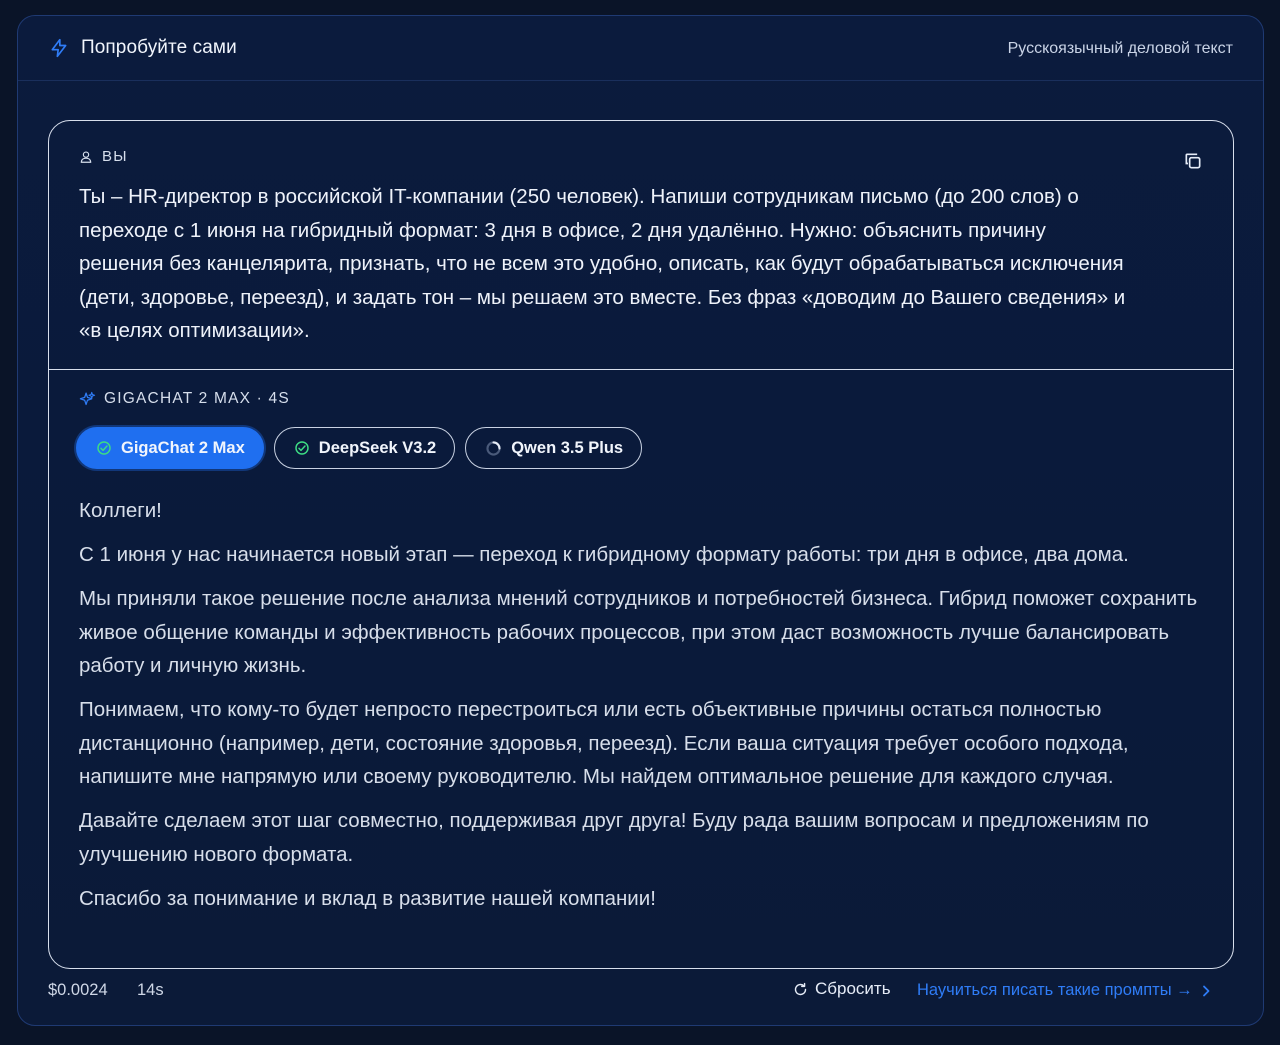 The image size is (1280, 1045). Describe the element at coordinates (800, 988) in the screenshot. I see `refresh-icon` at that location.